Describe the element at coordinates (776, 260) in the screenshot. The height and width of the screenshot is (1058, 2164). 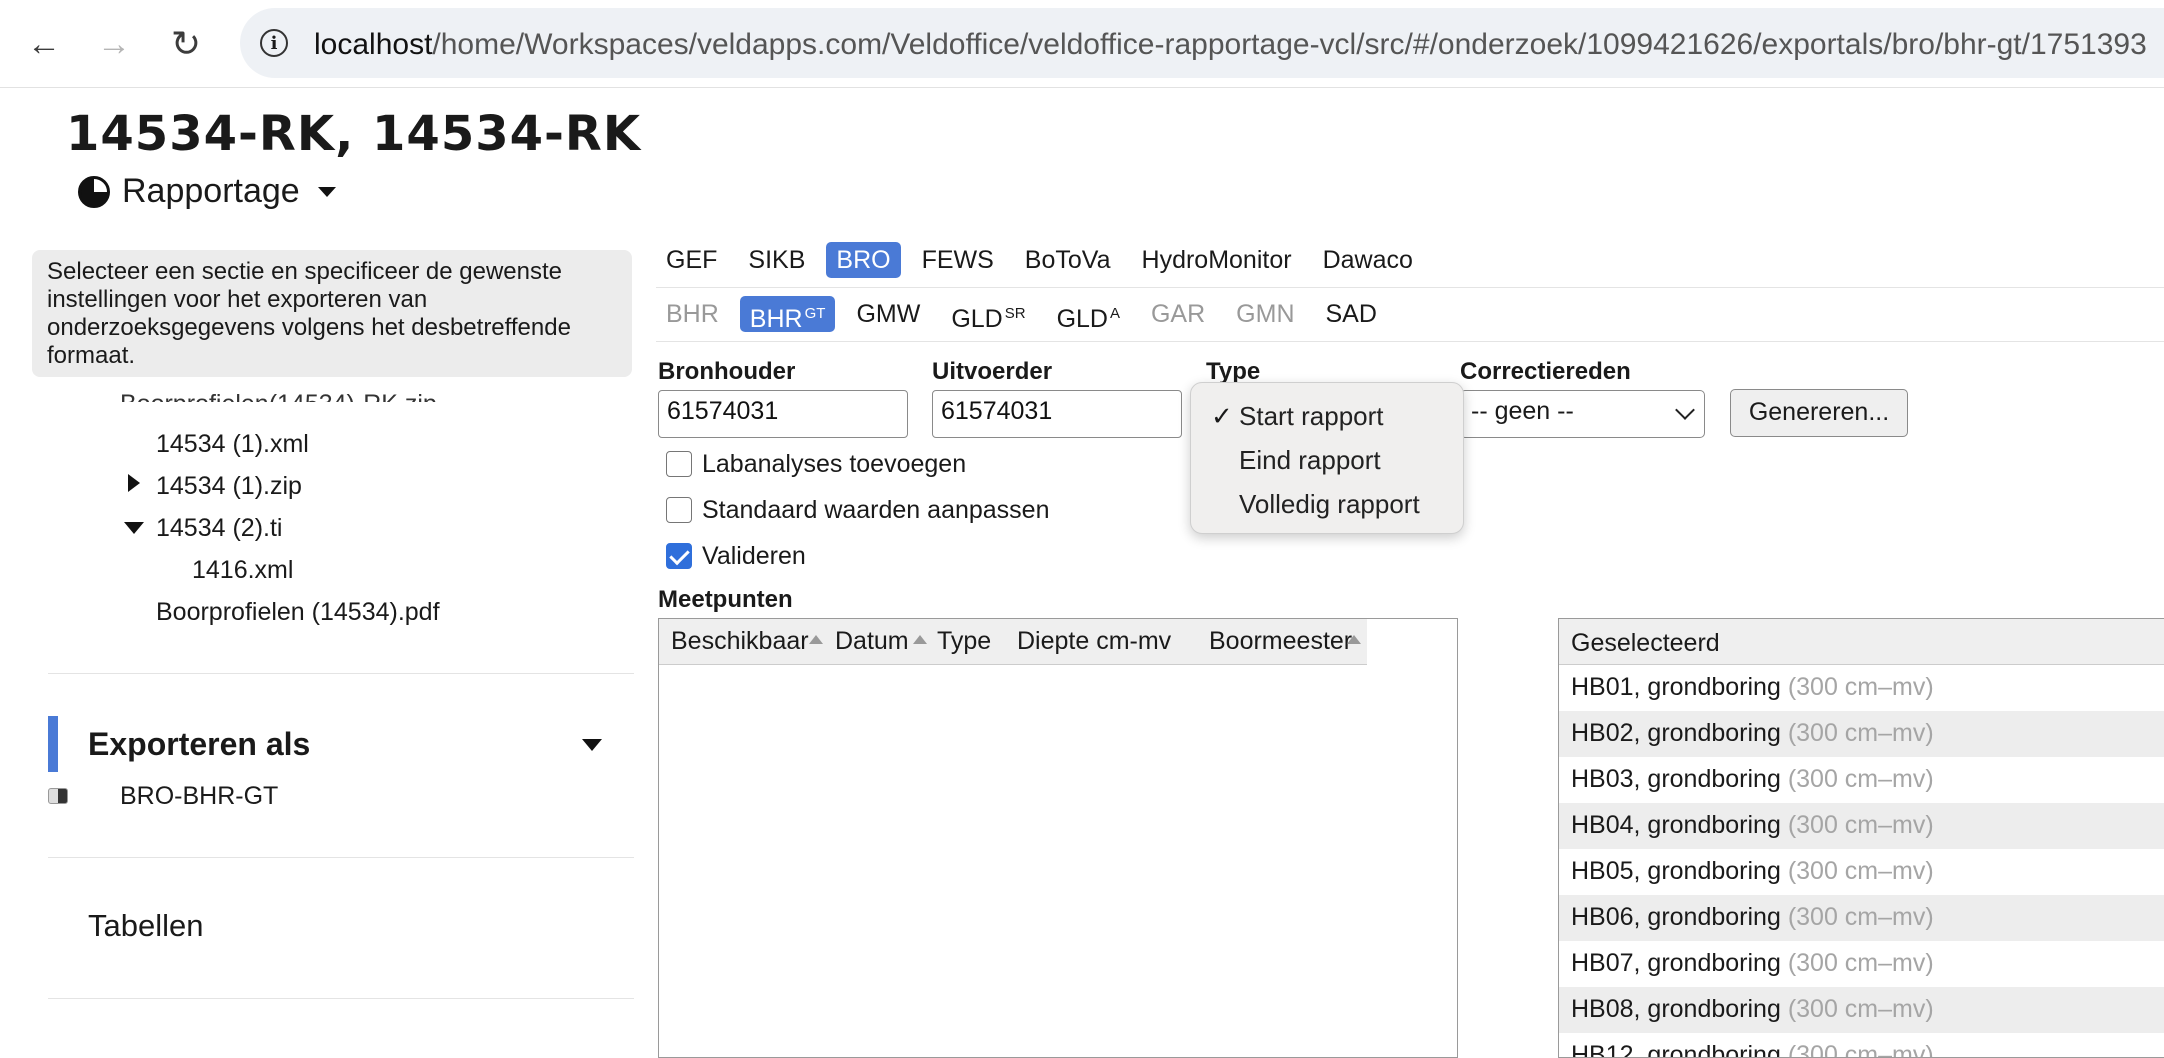
I see `tab-sikb: SIKB` at that location.